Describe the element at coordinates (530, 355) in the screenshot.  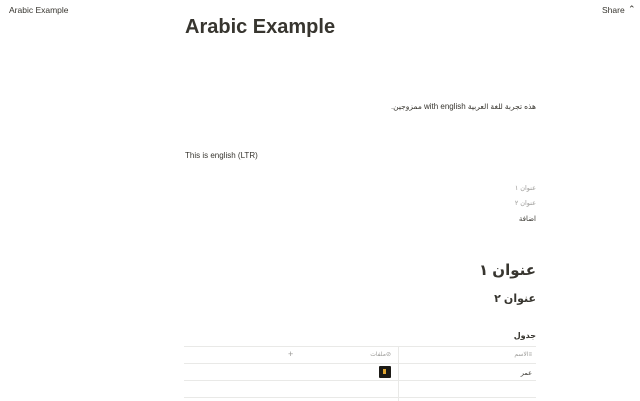
I see `text-property-icon: ≡` at that location.